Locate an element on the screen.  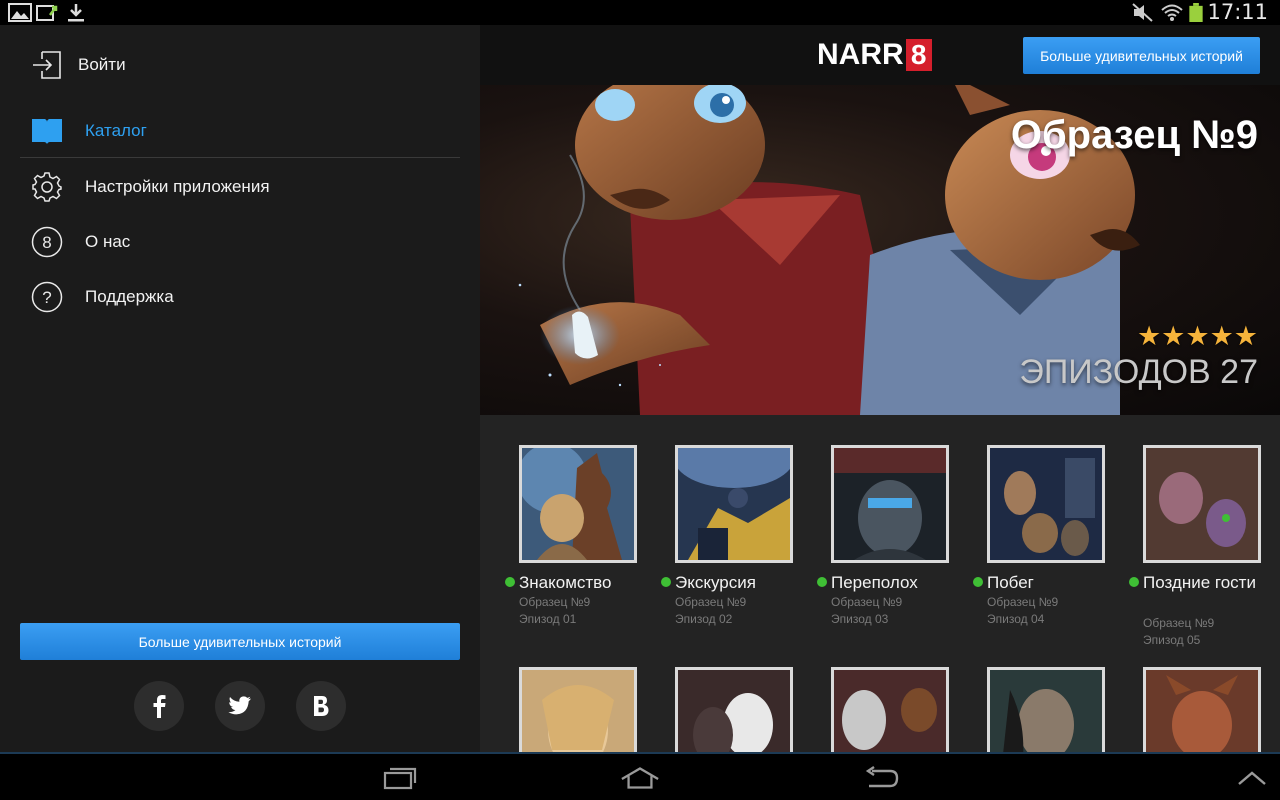
narr8-logo: NARR 8 is located at coordinates (874, 55).